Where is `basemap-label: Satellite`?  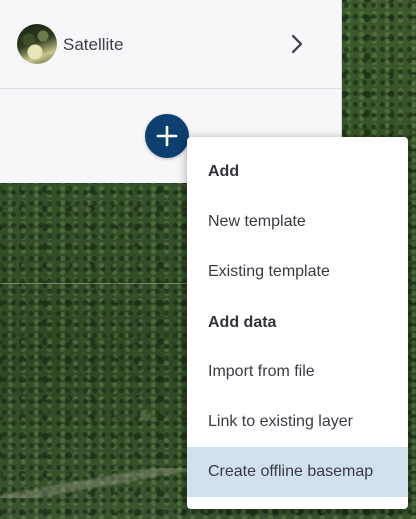 basemap-label: Satellite is located at coordinates (93, 44).